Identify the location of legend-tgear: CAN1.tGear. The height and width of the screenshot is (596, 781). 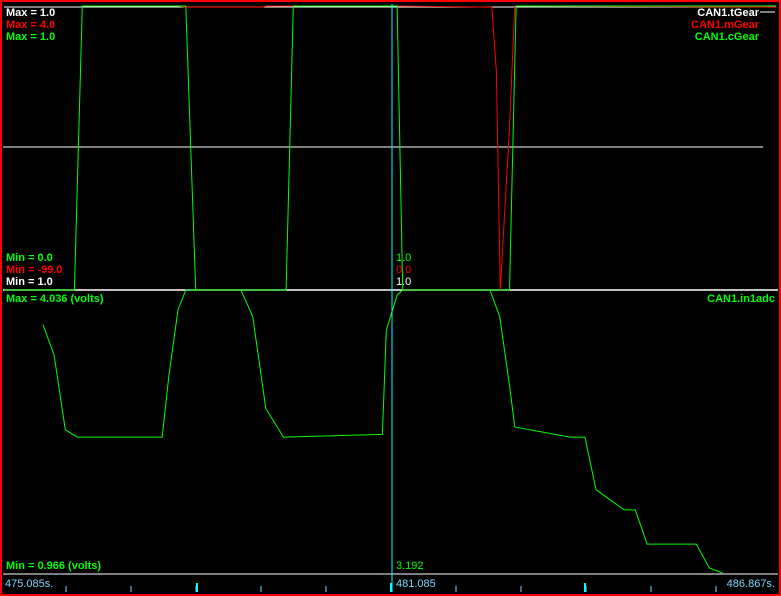
(728, 13).